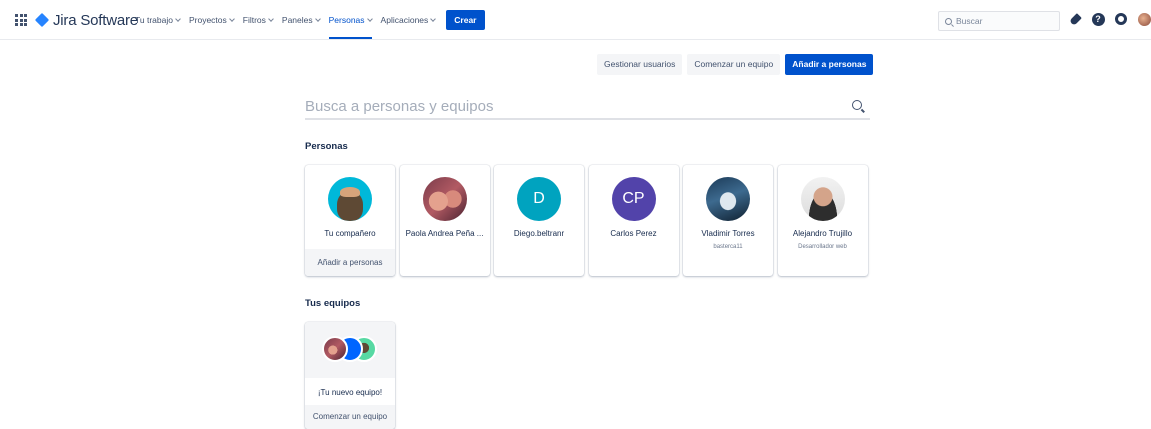 Image resolution: width=1151 pixels, height=429 pixels. Describe the element at coordinates (999, 21) in the screenshot. I see `global-search-input: Buscar` at that location.